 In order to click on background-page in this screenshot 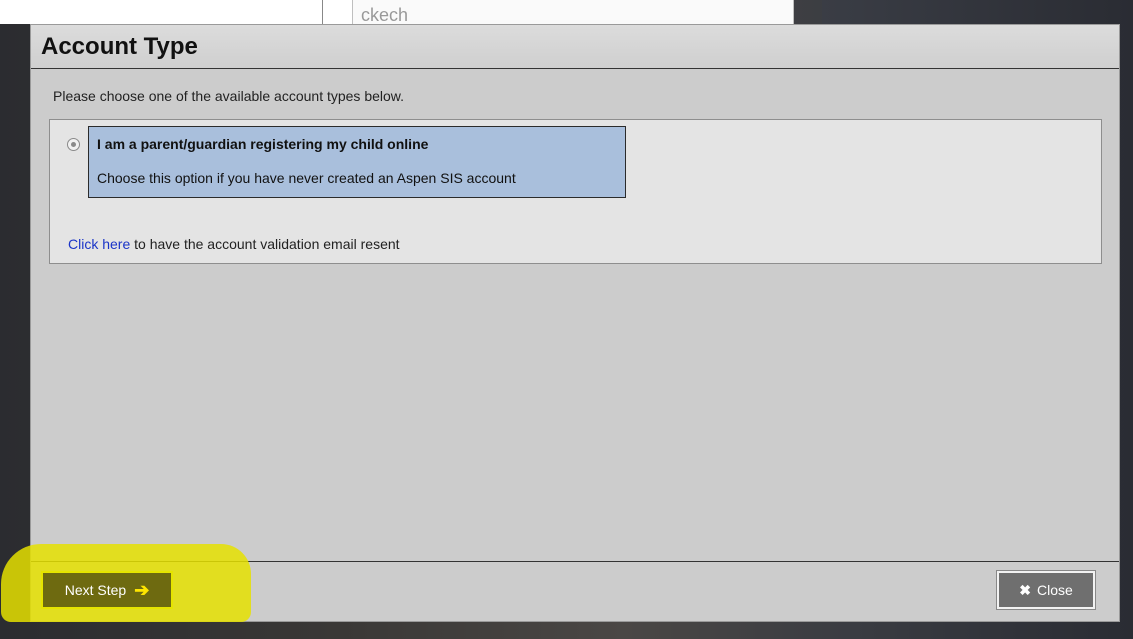, I will do `click(176, 12)`.